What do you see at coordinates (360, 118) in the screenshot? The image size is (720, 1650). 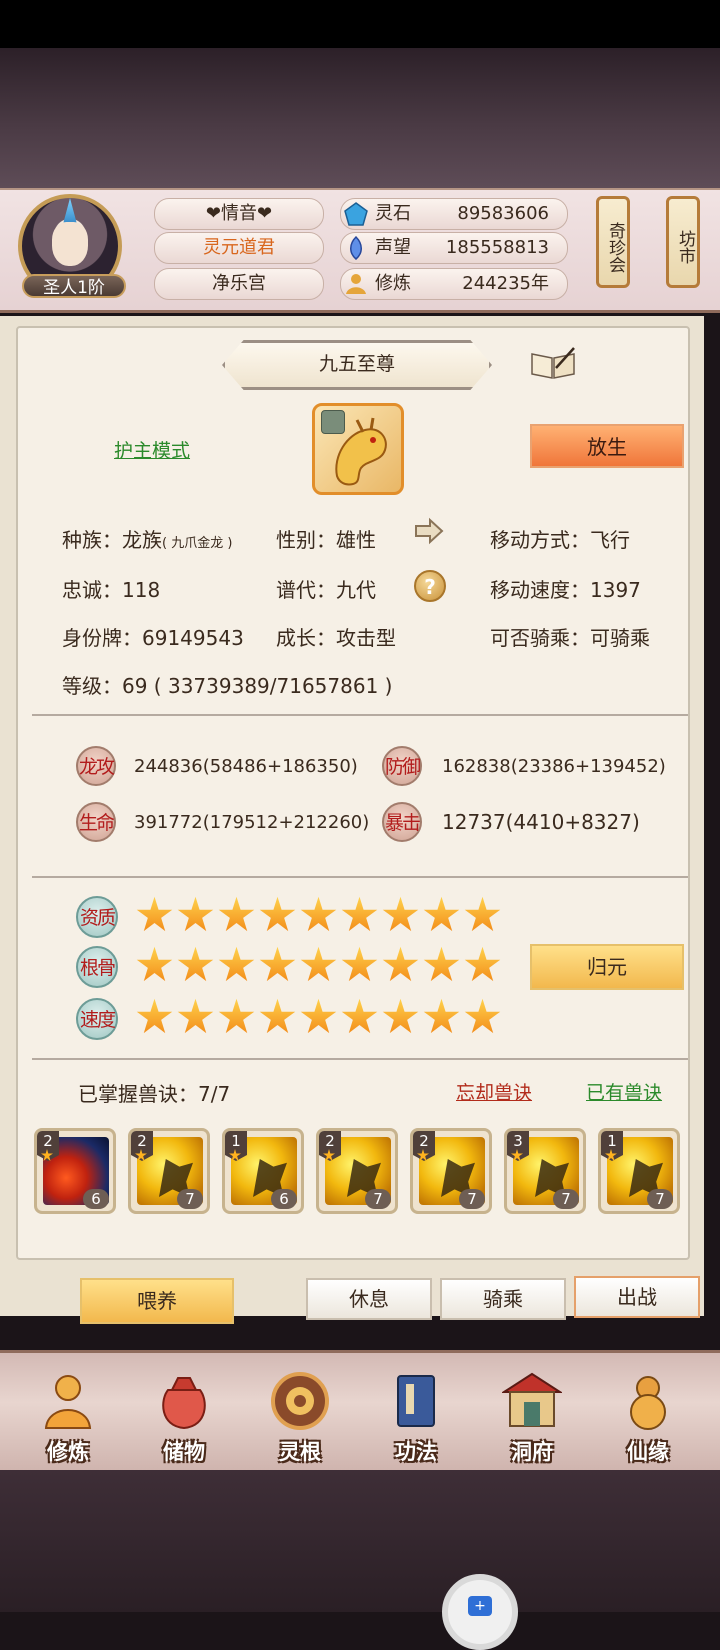 I see `top-backdrop` at bounding box center [360, 118].